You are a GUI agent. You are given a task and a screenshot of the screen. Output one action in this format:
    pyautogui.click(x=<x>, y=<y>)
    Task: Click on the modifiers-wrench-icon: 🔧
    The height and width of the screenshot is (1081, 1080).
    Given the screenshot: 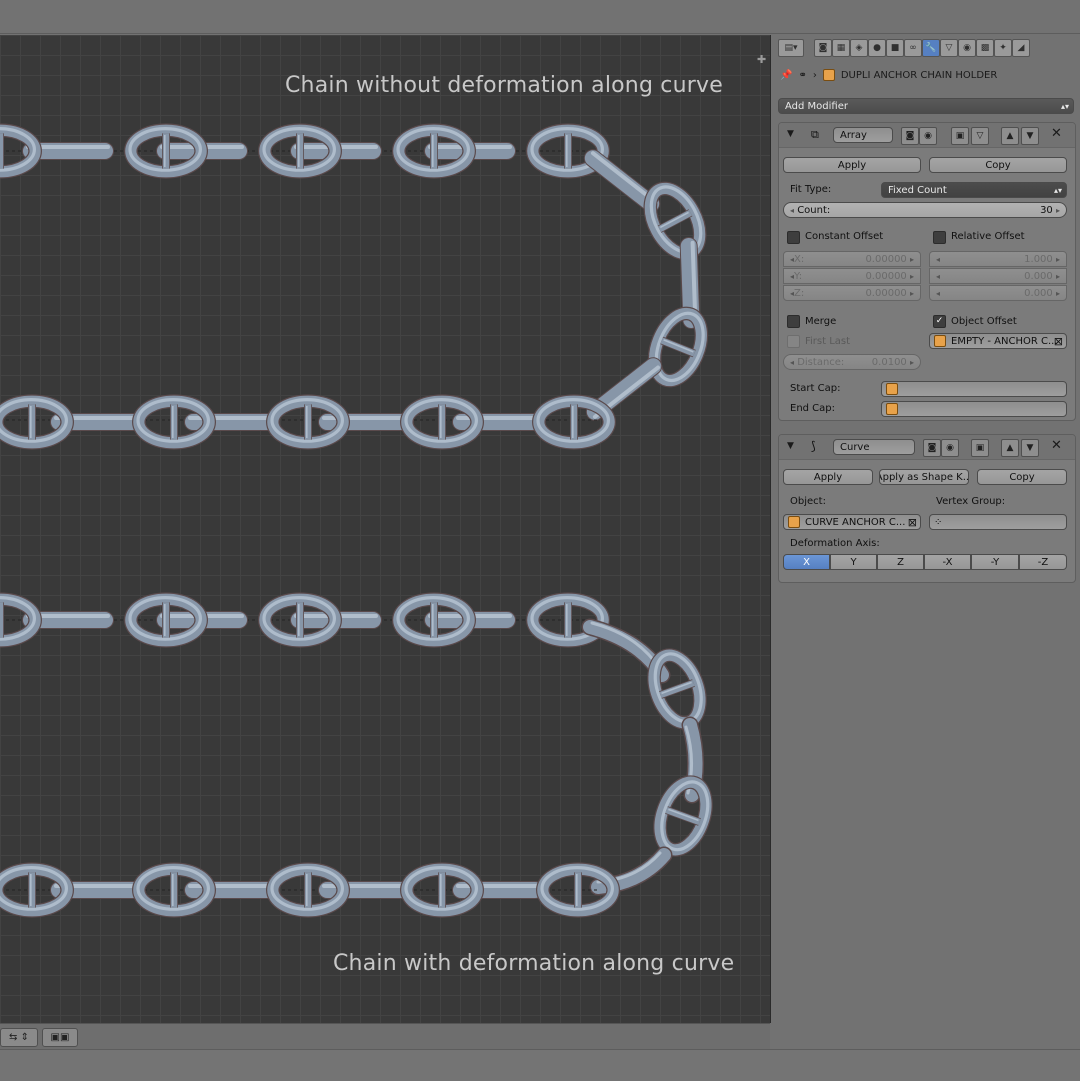 What is the action you would take?
    pyautogui.click(x=931, y=48)
    